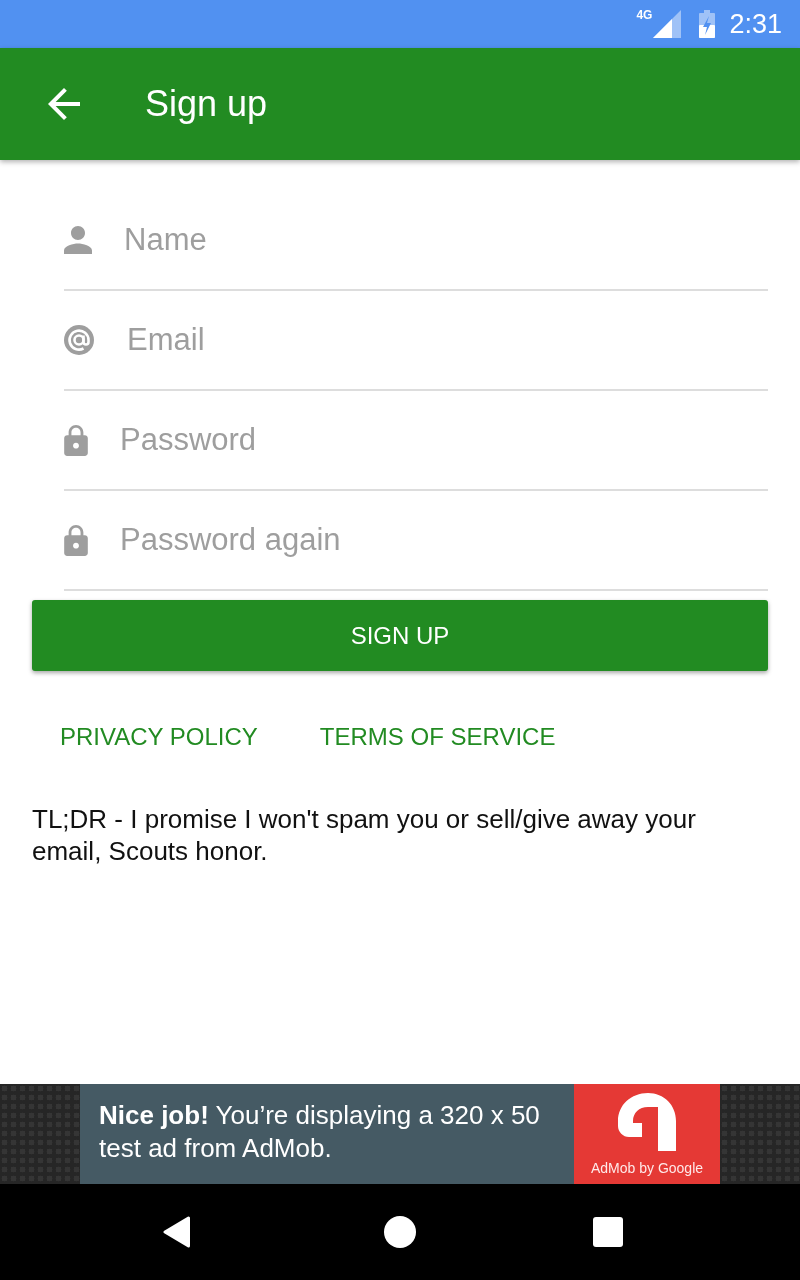 This screenshot has height=1280, width=800. I want to click on nav-back-icon, so click(177, 1232).